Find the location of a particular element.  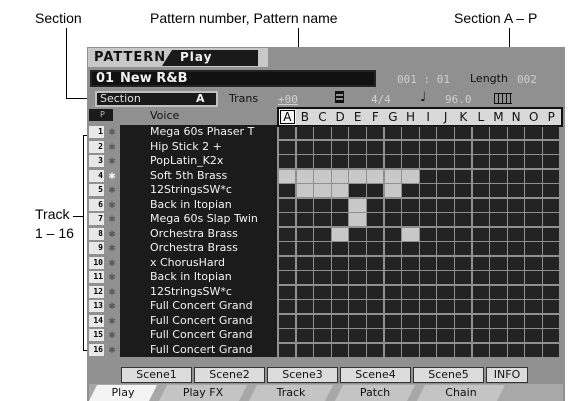

track-row: 16 ✱ Full Concert Grand is located at coordinates (183, 349).